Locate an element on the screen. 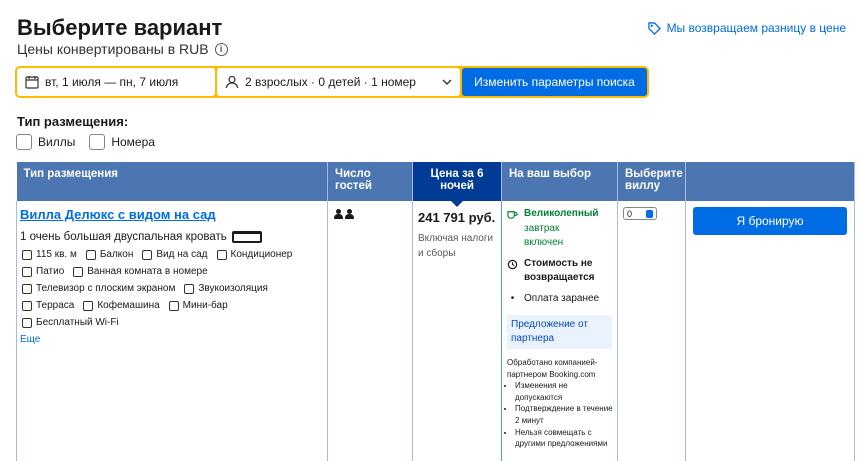 This screenshot has height=461, width=860. guests-field: 2 взрослых · 0 детей · 1 номер is located at coordinates (338, 82).